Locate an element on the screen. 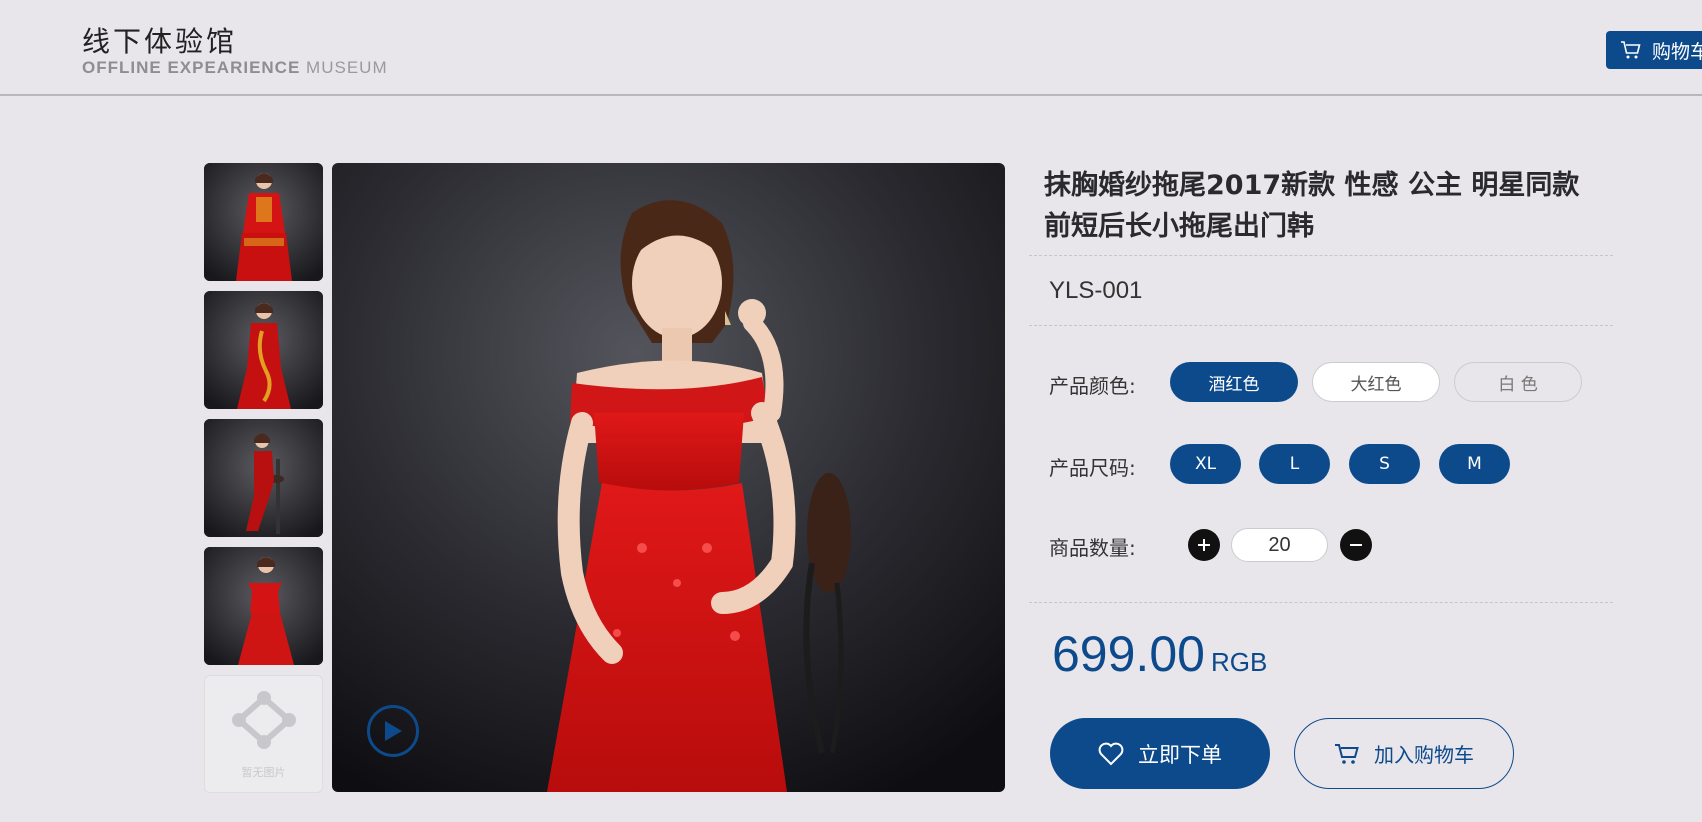  brand-subtitle-bold: OFFLINE EXPEARIENCE is located at coordinates (191, 67).